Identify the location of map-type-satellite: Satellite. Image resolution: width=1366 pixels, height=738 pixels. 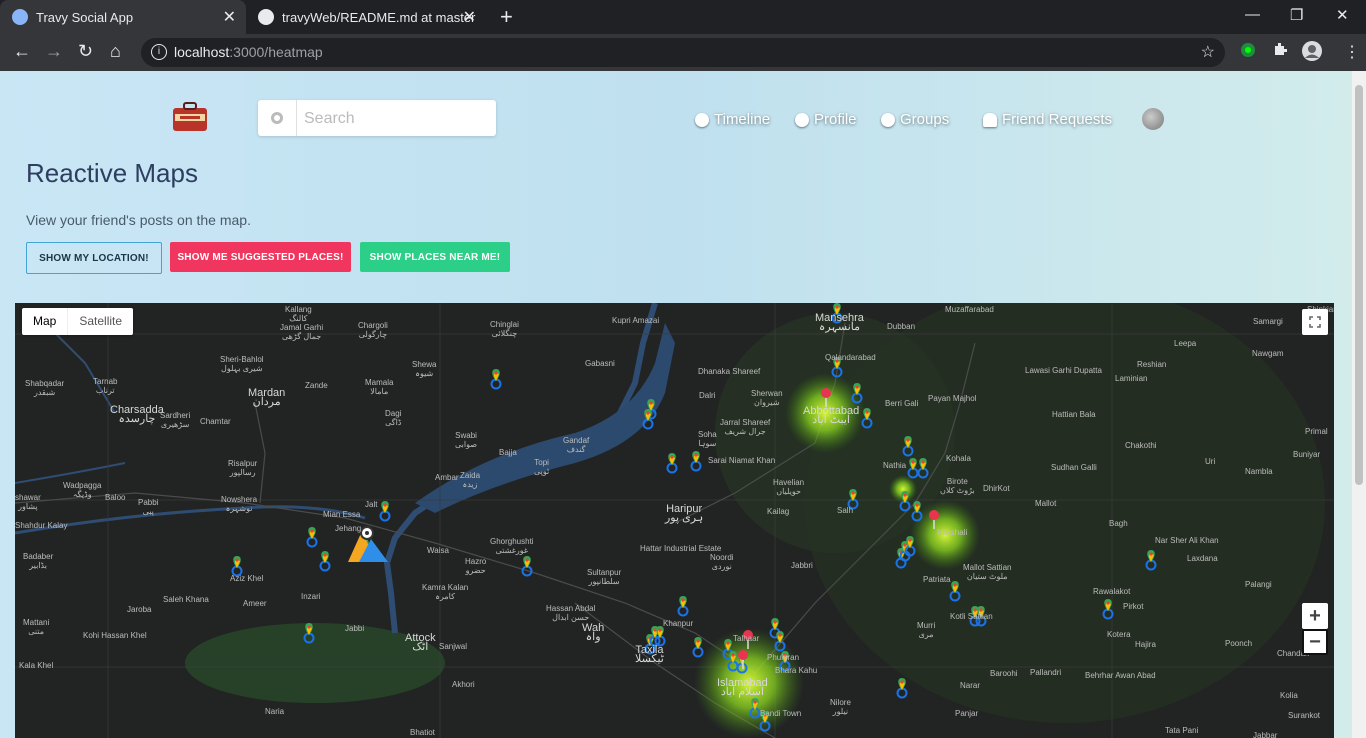
(100, 321).